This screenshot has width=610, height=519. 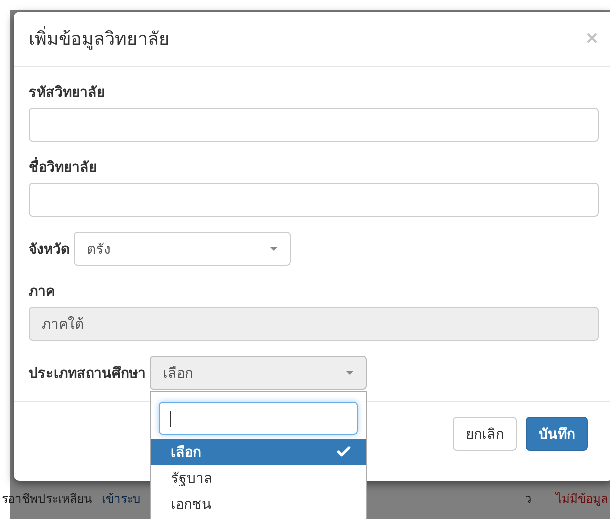 What do you see at coordinates (182, 249) in the screenshot?
I see `select-field: ตรัง` at bounding box center [182, 249].